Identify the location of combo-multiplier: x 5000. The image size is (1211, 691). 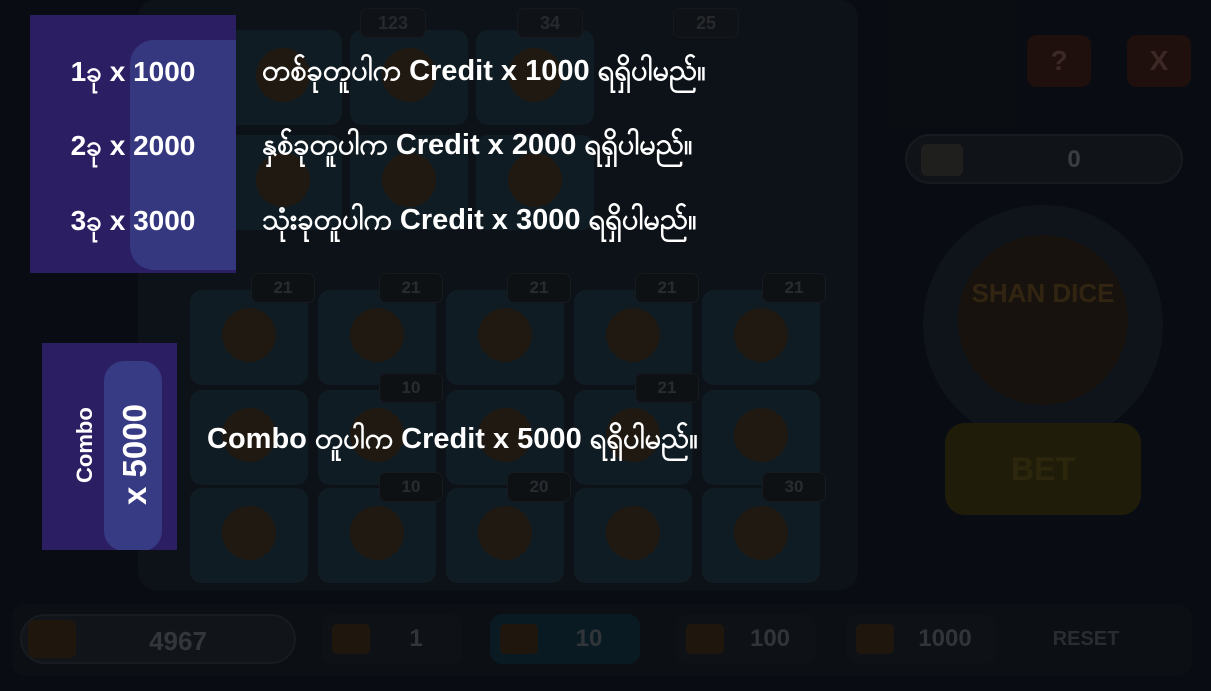
(134, 454).